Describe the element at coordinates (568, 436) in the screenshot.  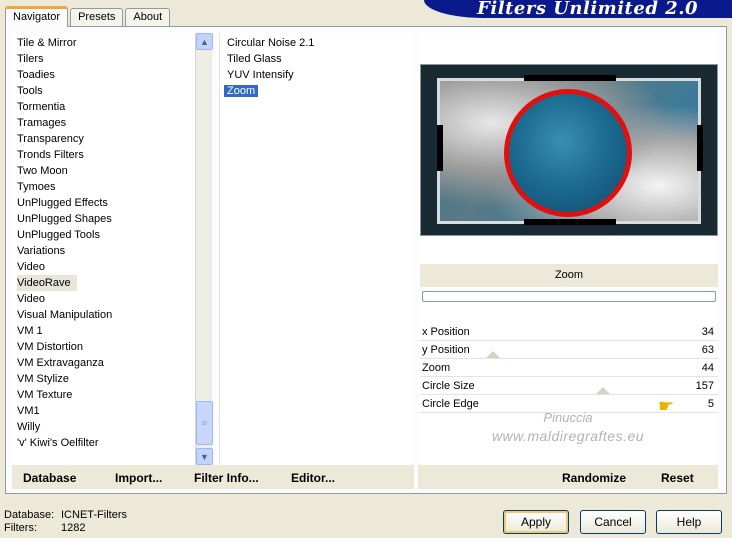
I see `watermark-line2: www.maldiregraftes.eu` at that location.